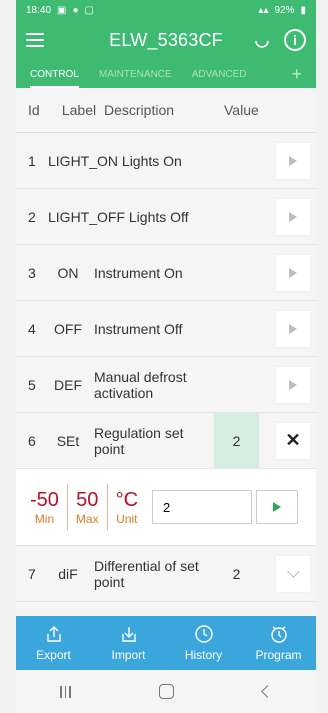 Image resolution: width=328 pixels, height=713 pixels. Describe the element at coordinates (219, 78) in the screenshot. I see `tab-advanced: ADVANCED` at that location.